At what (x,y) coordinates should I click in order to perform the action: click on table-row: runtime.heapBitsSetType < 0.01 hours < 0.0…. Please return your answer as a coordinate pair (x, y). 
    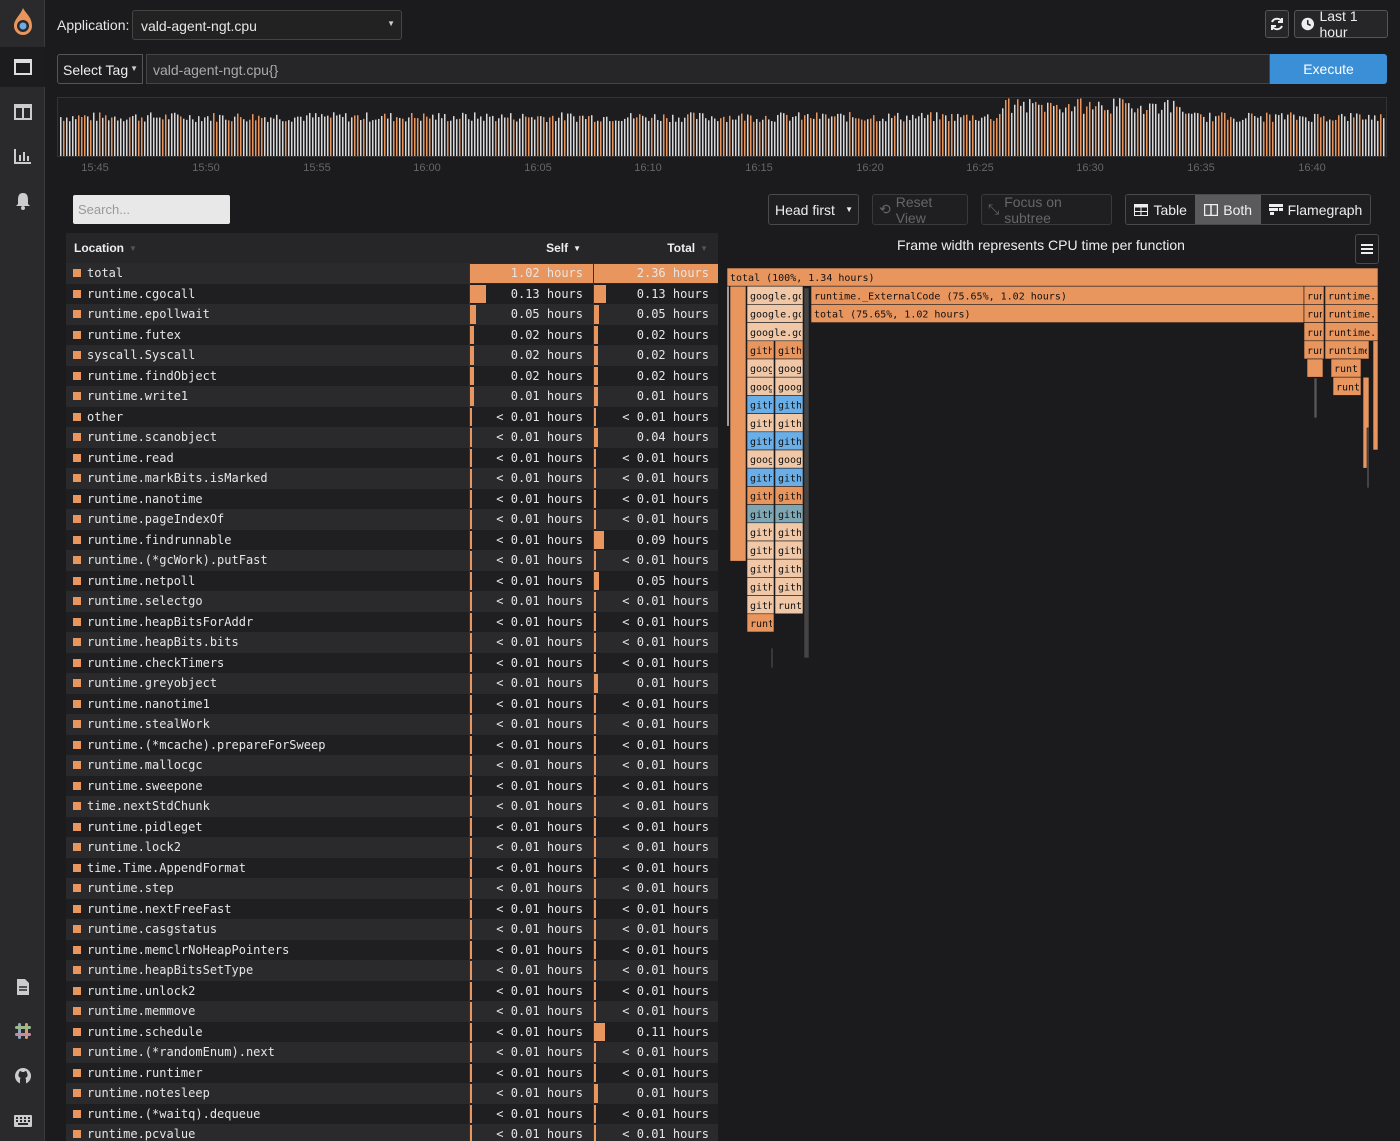
    Looking at the image, I should click on (392, 970).